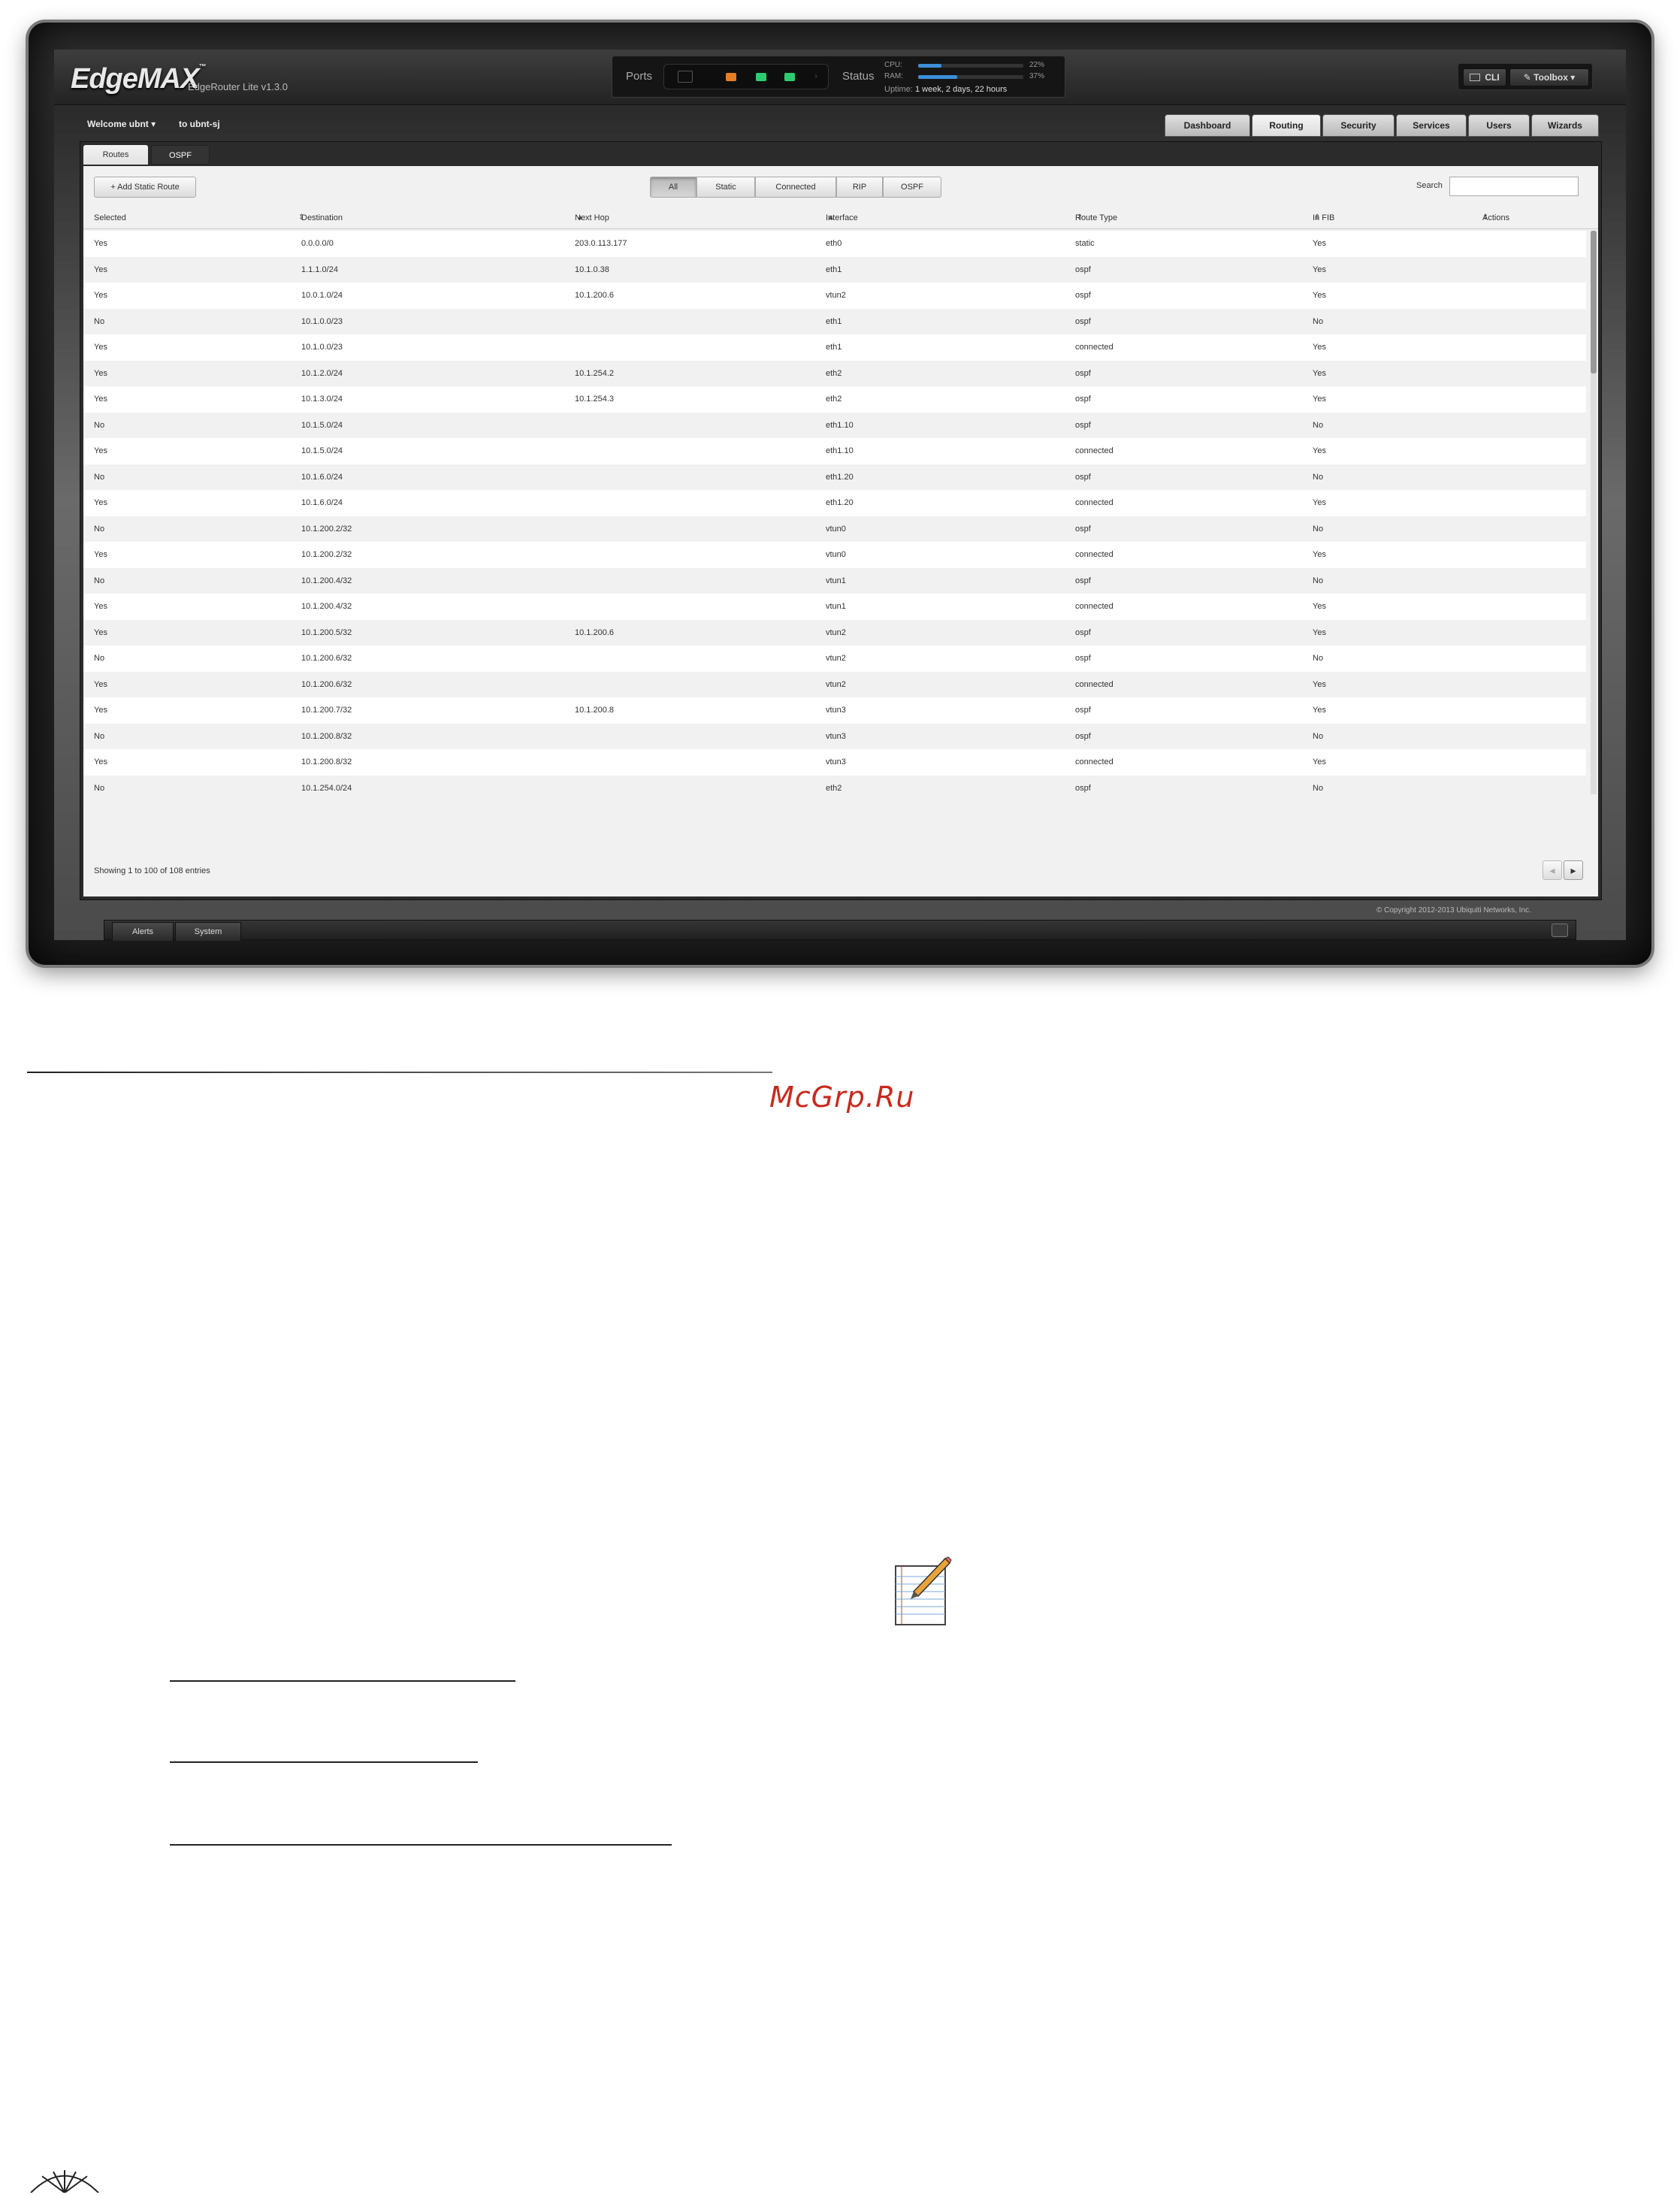  What do you see at coordinates (834, 784) in the screenshot?
I see `table-row: No 10.1.254.0/24 eth2 ospf No` at bounding box center [834, 784].